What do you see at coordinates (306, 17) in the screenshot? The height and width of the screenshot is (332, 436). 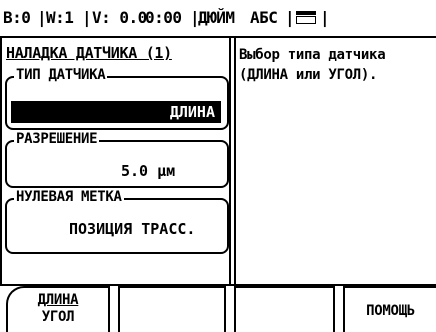 I see `keyboard-icon` at bounding box center [306, 17].